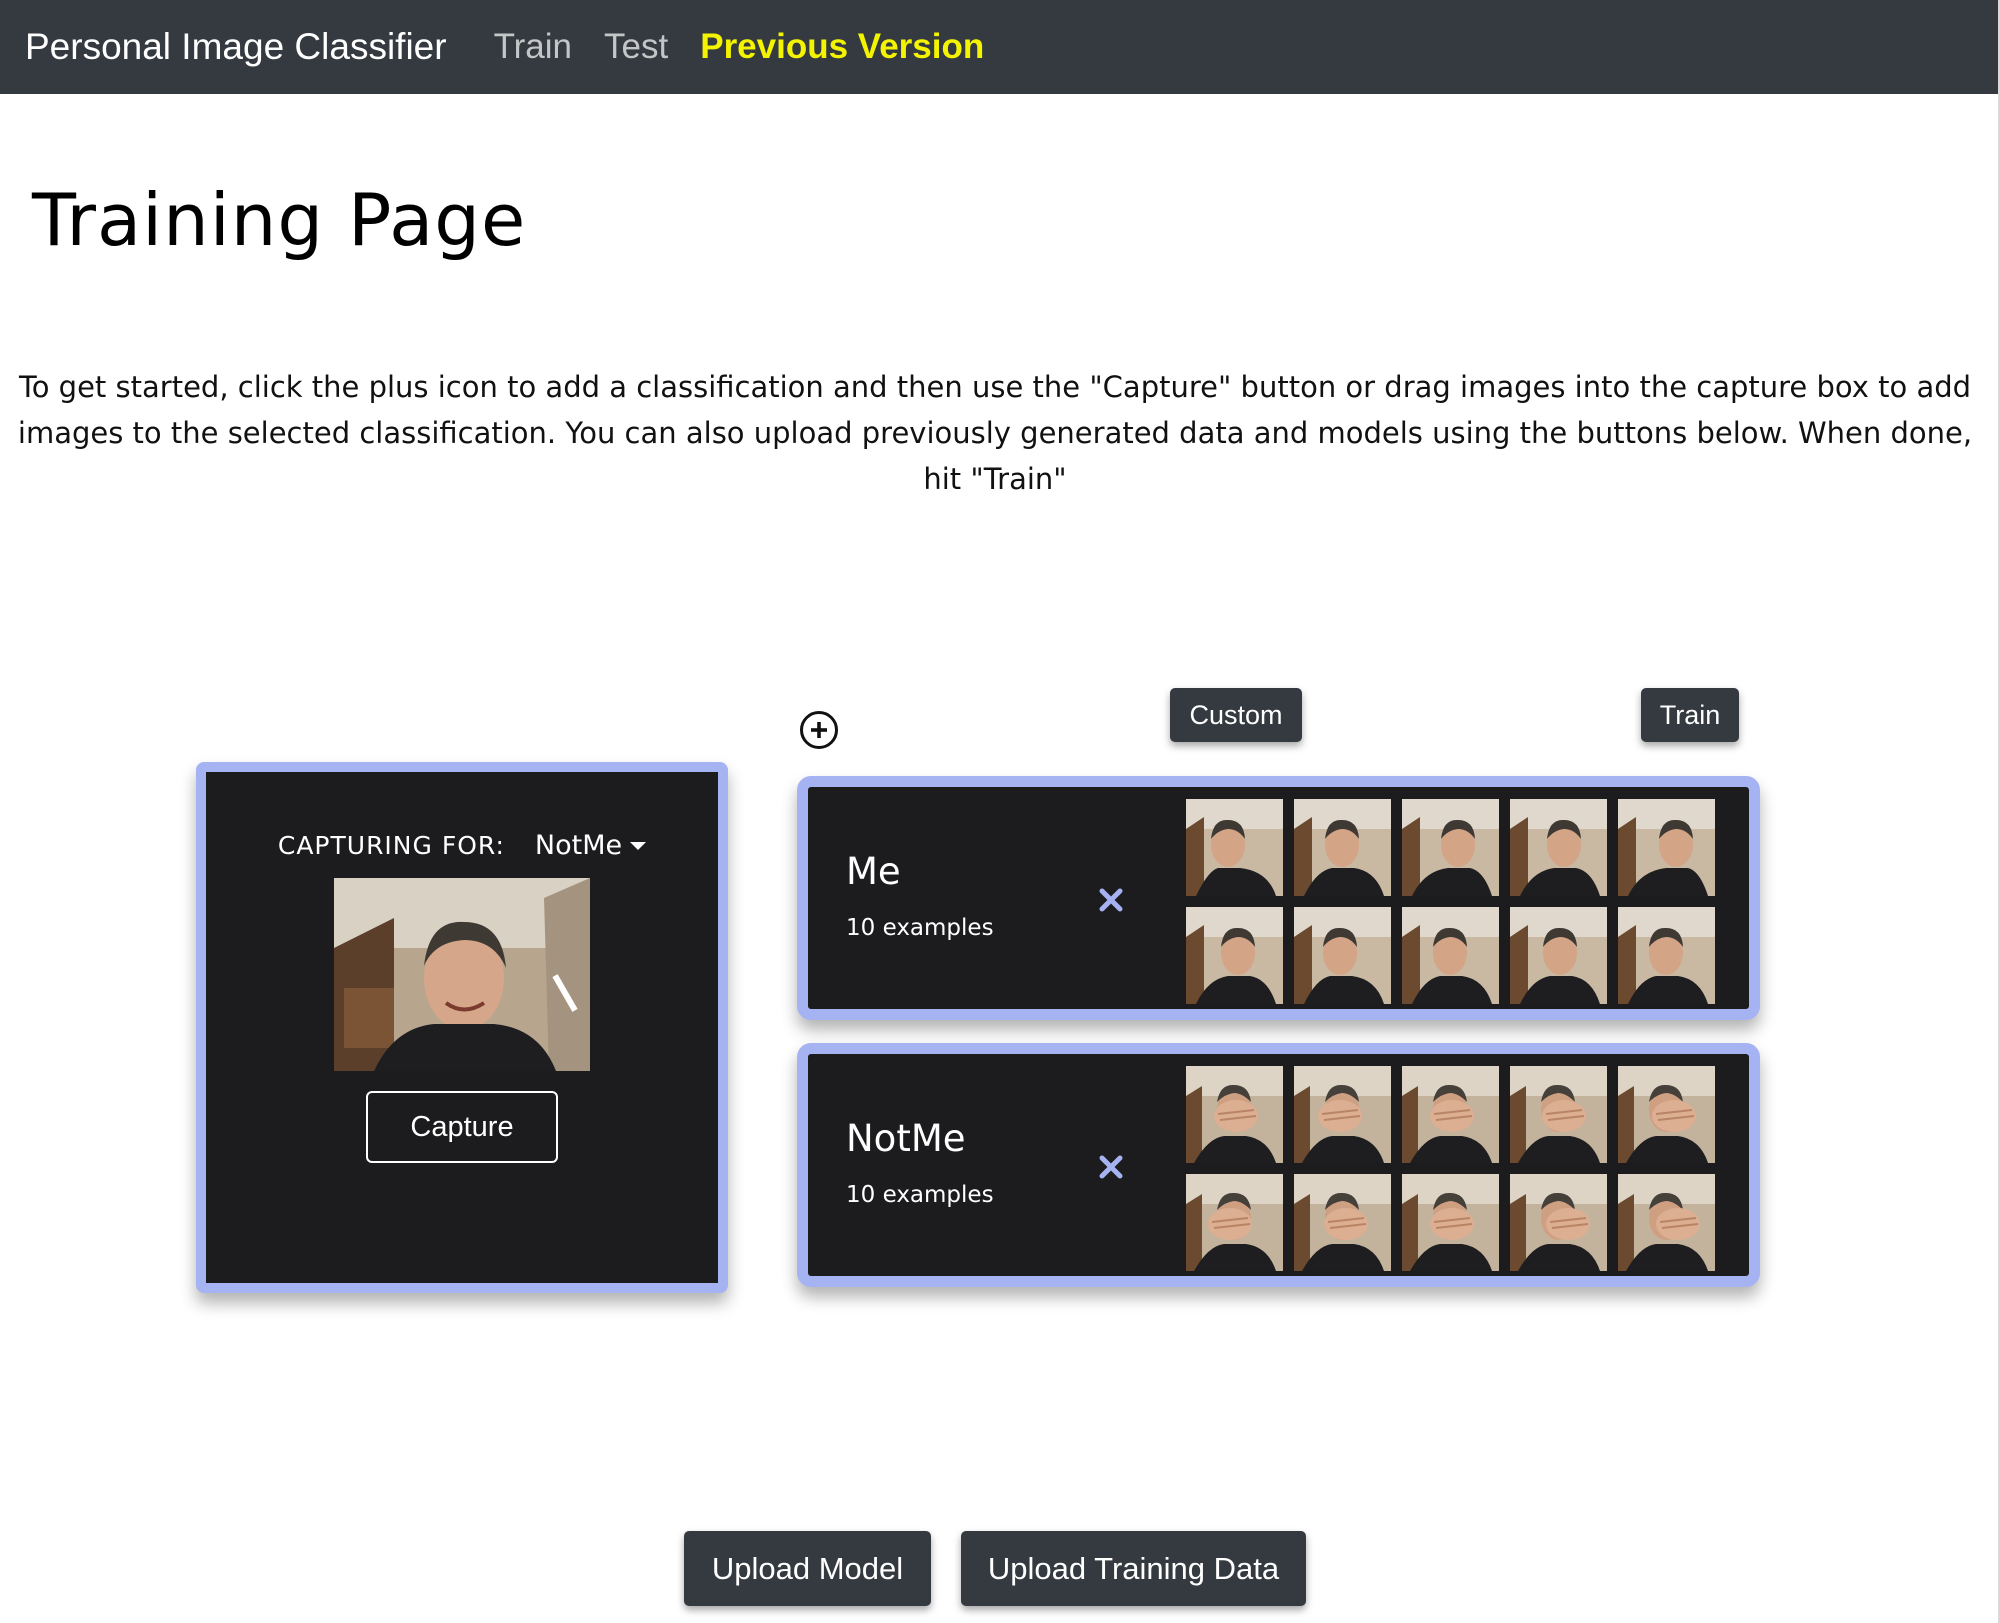 The image size is (2000, 1623). Describe the element at coordinates (1236, 715) in the screenshot. I see `custom-button: Custom` at that location.